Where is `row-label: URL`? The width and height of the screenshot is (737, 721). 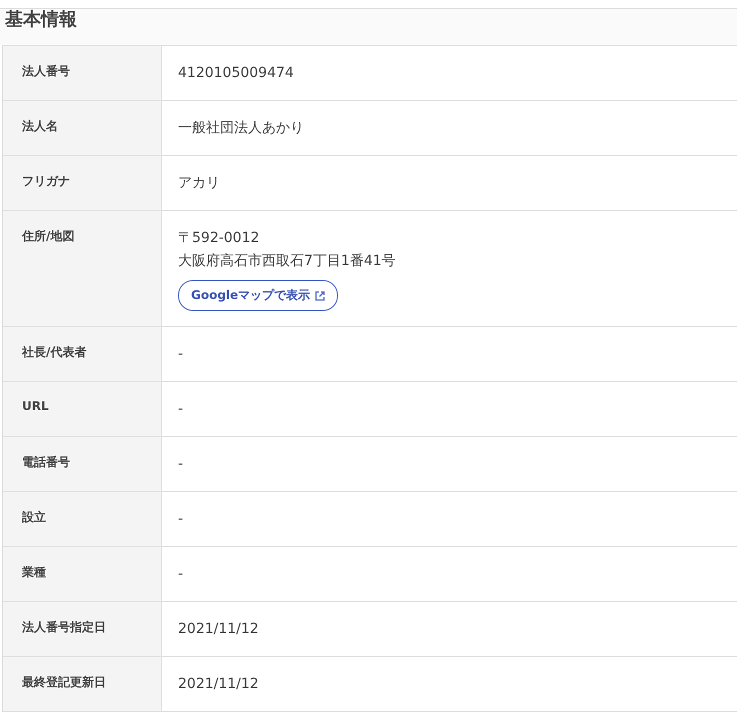 row-label: URL is located at coordinates (82, 409).